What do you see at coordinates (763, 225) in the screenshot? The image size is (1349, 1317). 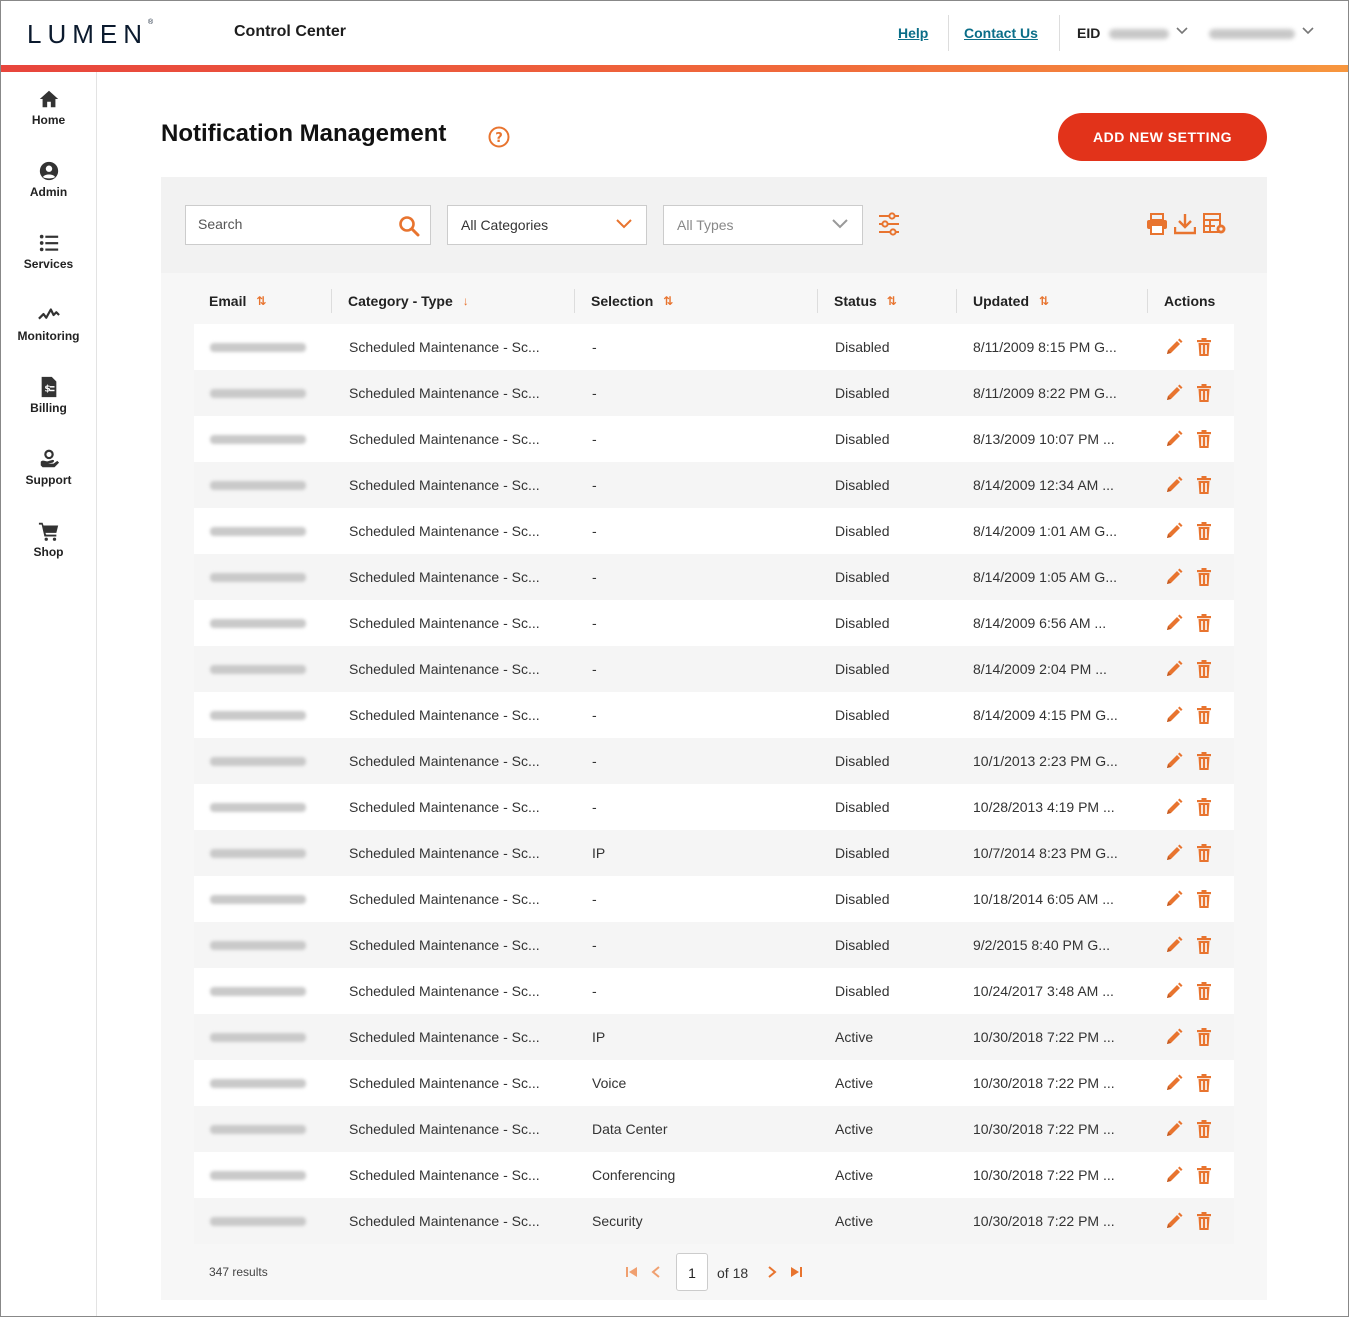 I see `type-select: All Types` at bounding box center [763, 225].